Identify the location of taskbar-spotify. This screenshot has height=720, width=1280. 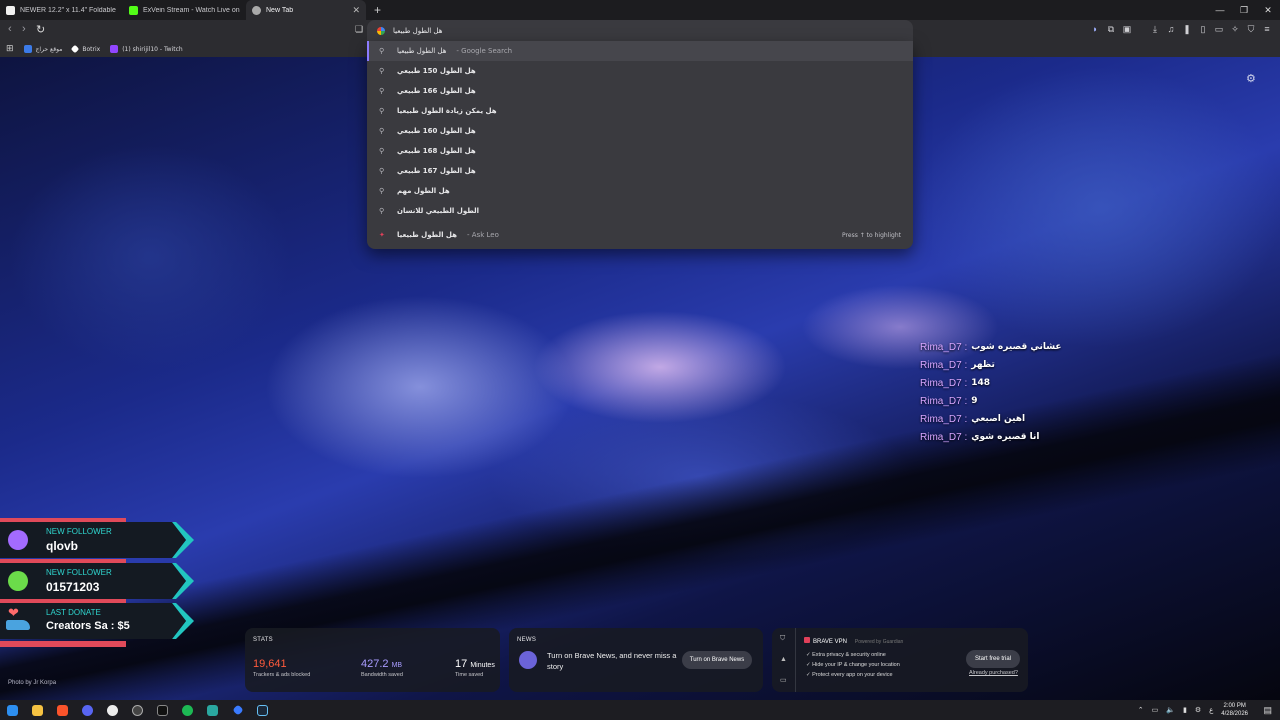
(187, 710).